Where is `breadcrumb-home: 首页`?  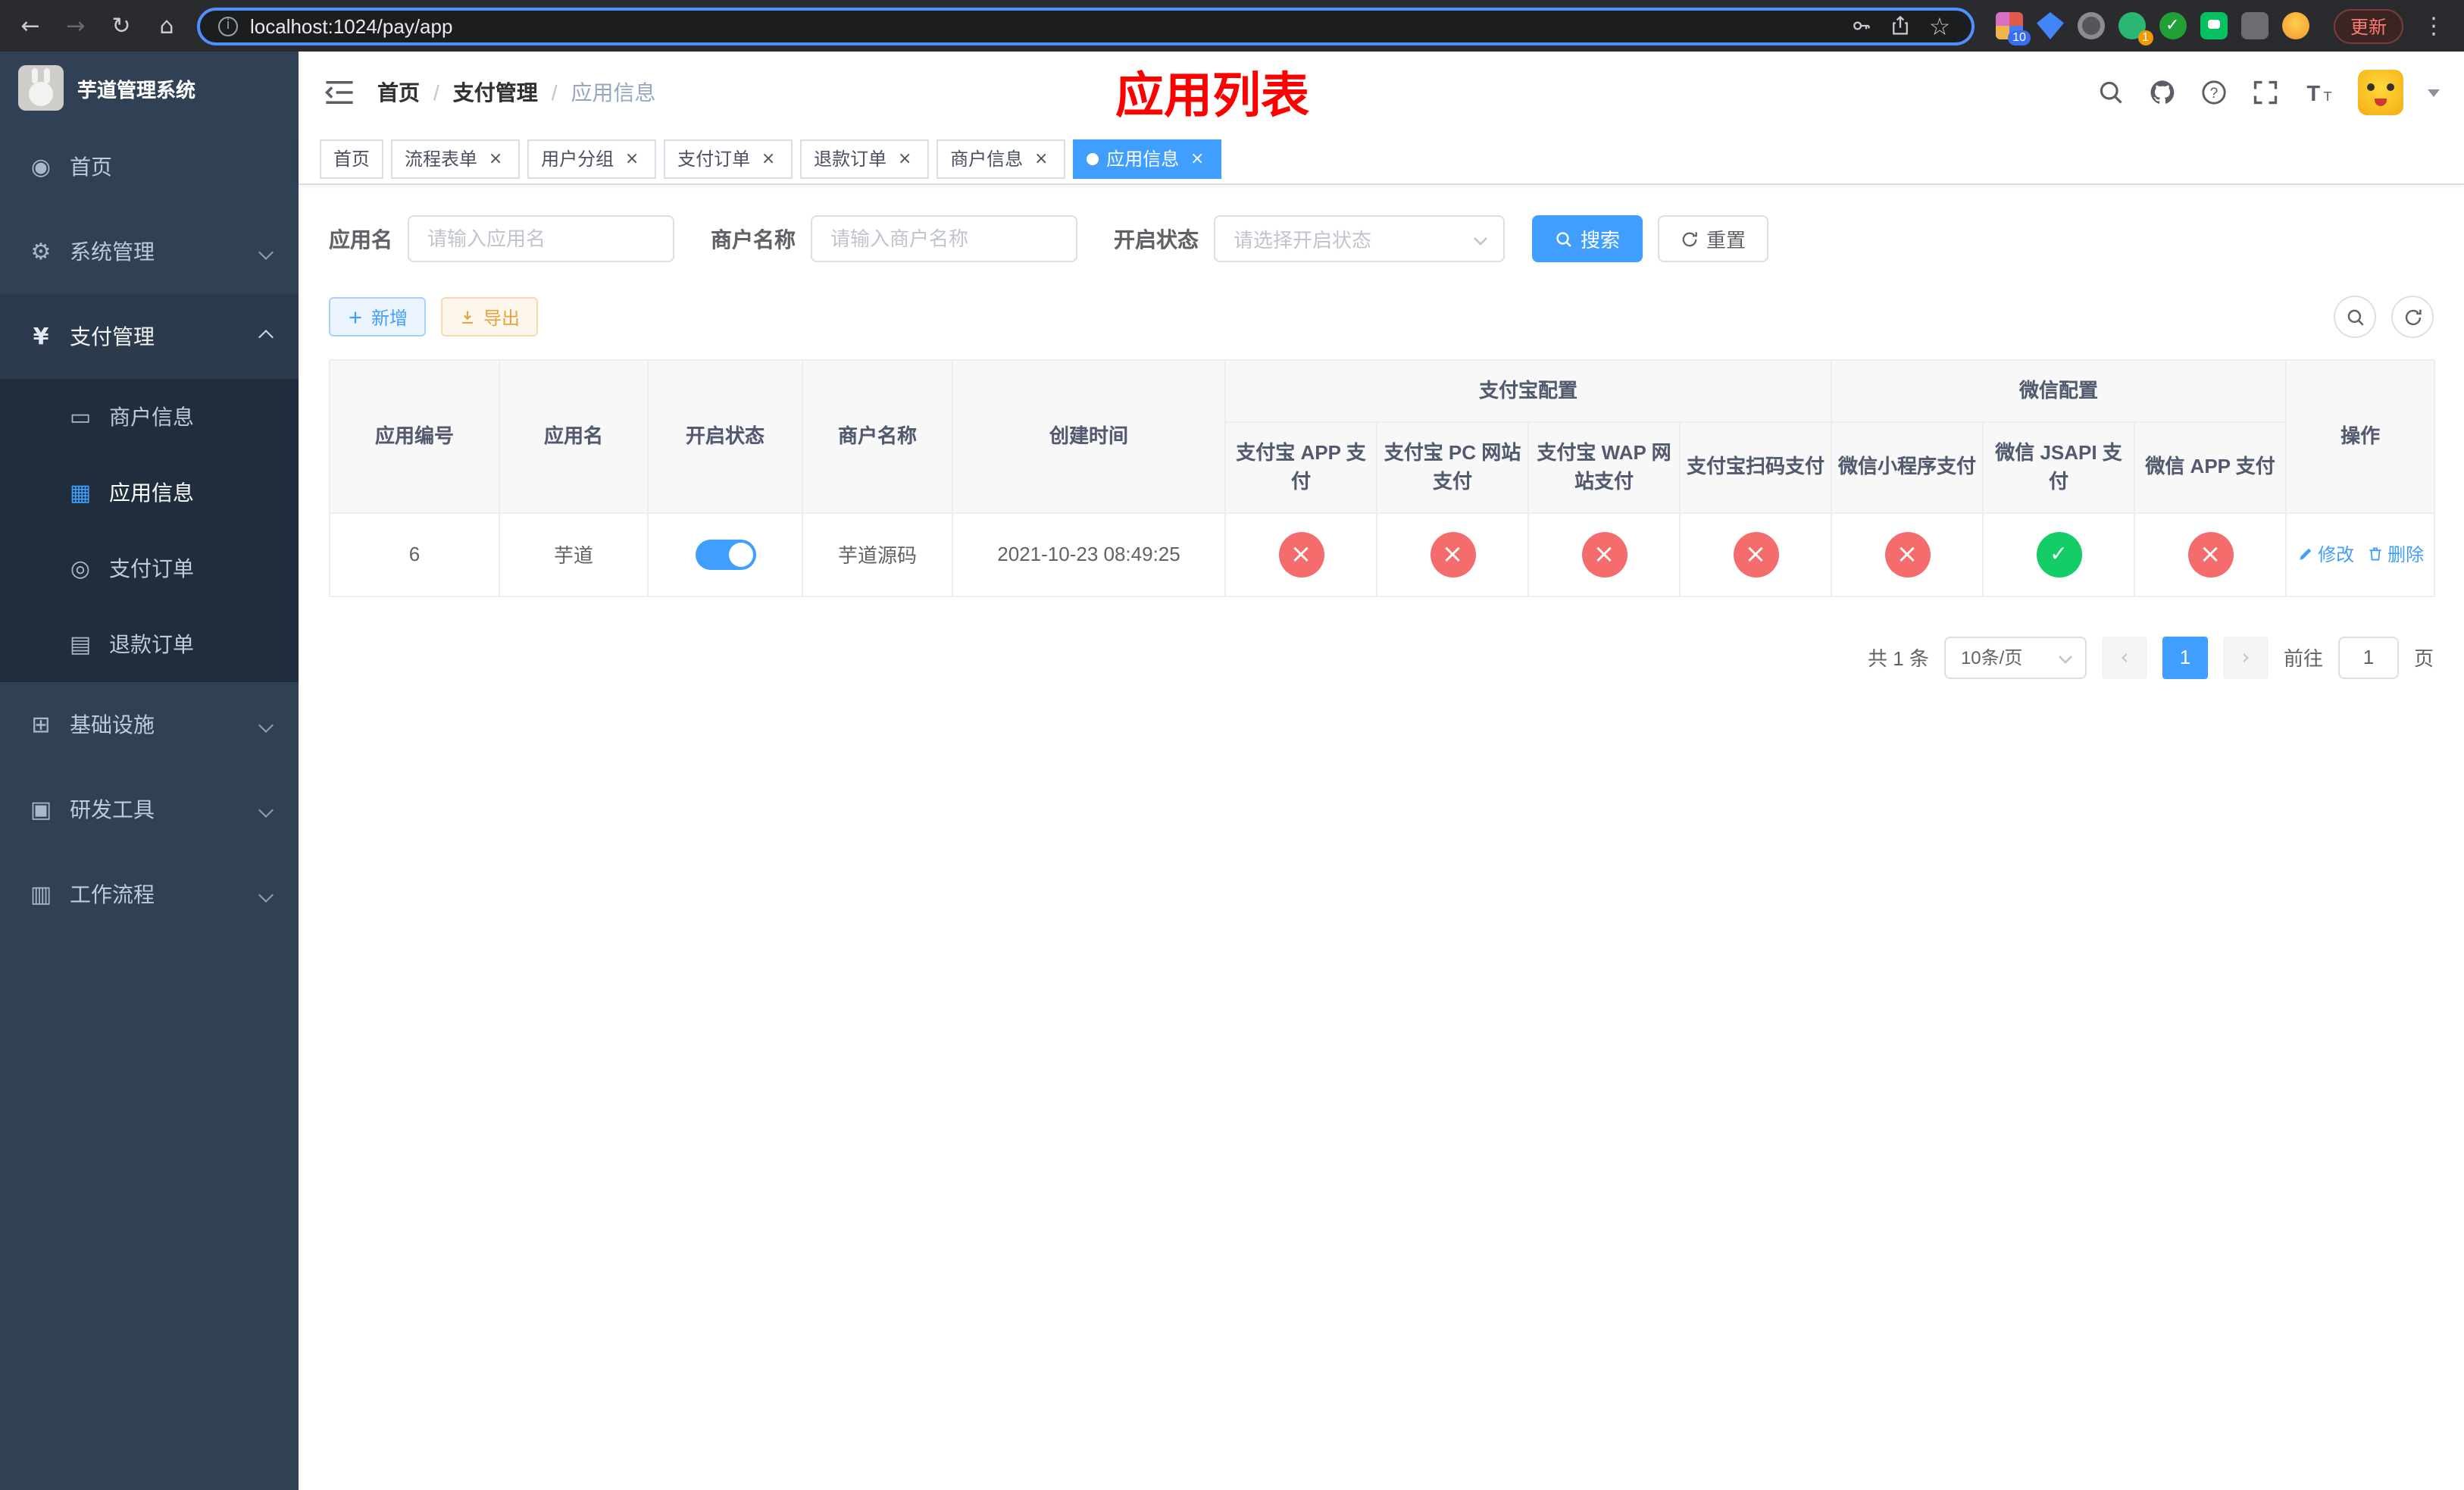 breadcrumb-home: 首页 is located at coordinates (398, 92).